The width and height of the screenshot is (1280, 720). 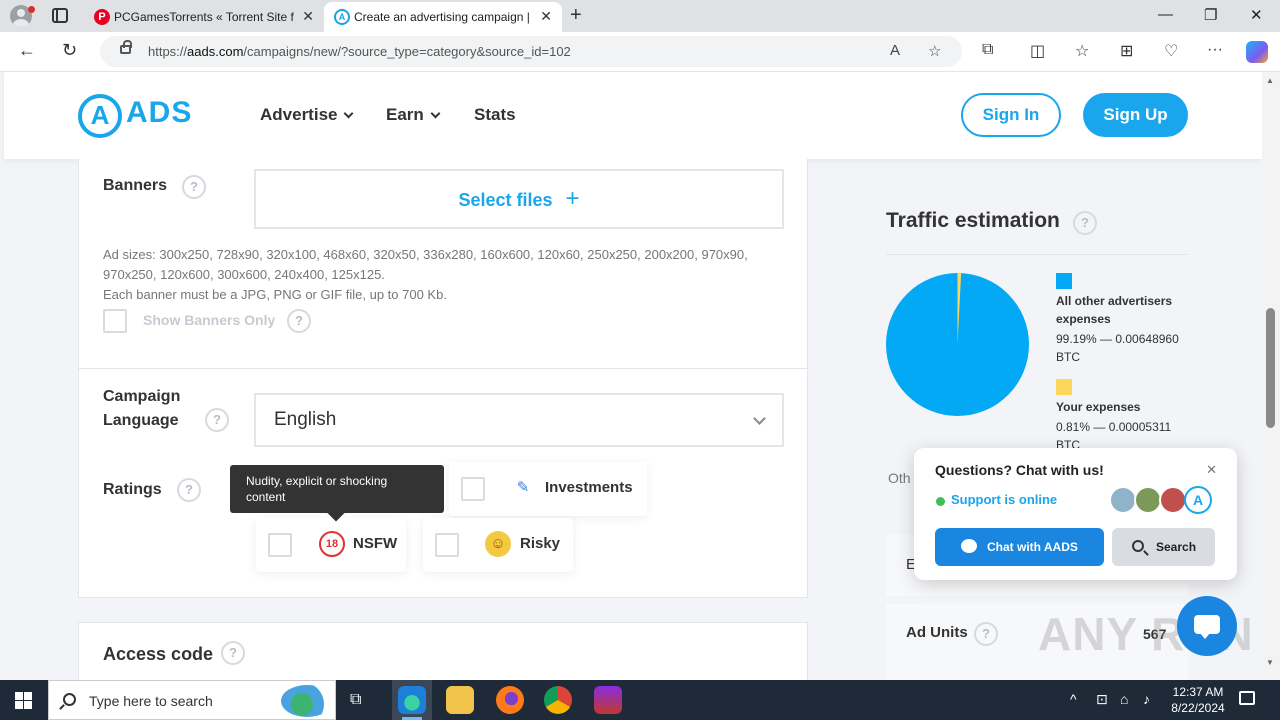 What do you see at coordinates (1146, 699) in the screenshot?
I see `volume-icon: ♪` at bounding box center [1146, 699].